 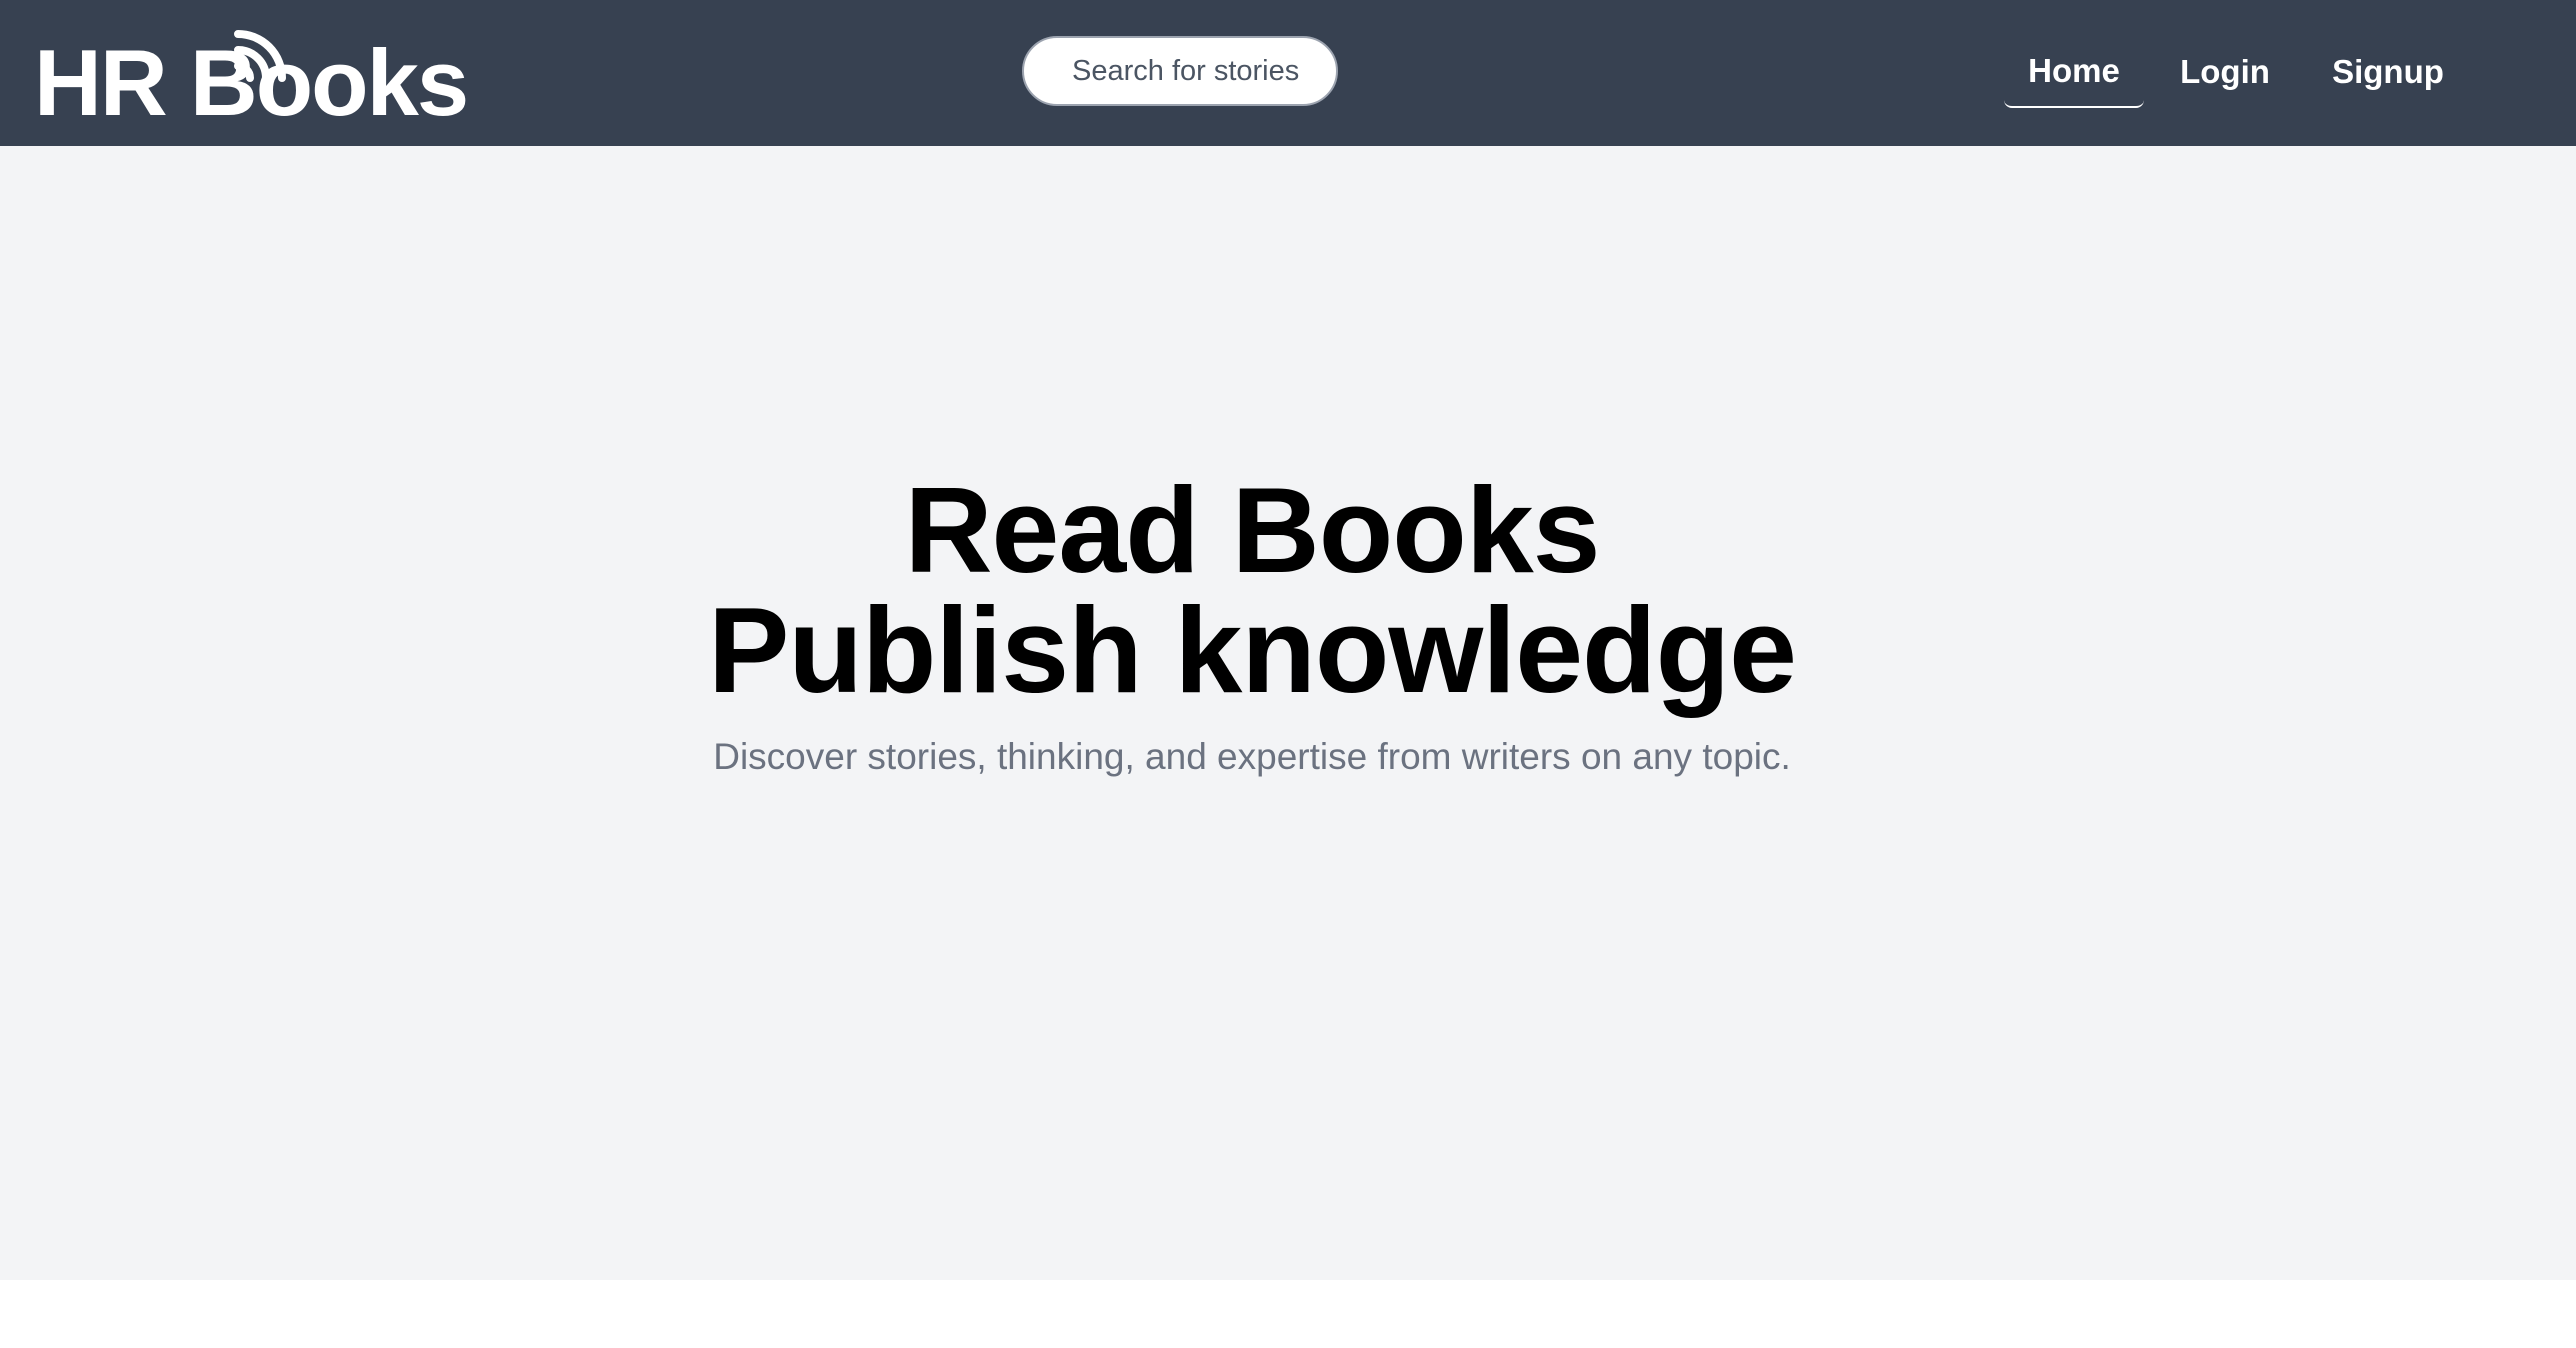 I want to click on brand-logo: HR Books, so click(x=251, y=74).